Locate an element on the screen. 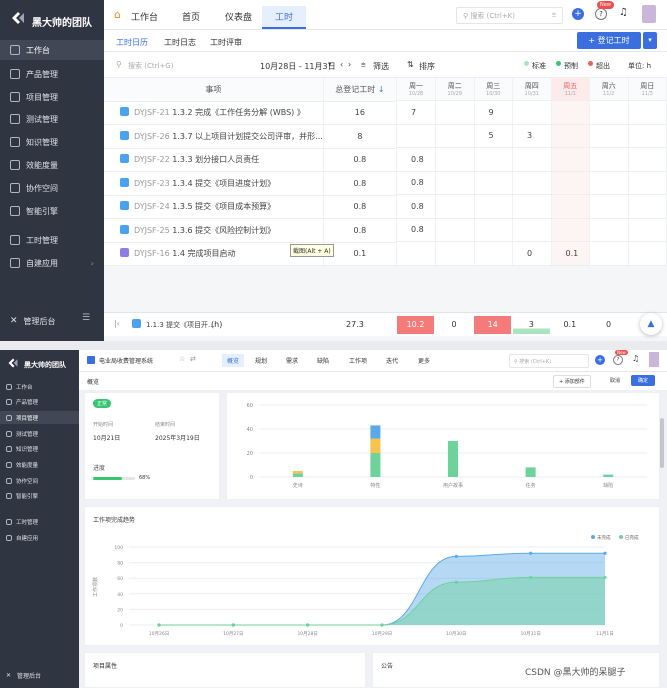  day-cell: 3 is located at coordinates (532, 136).